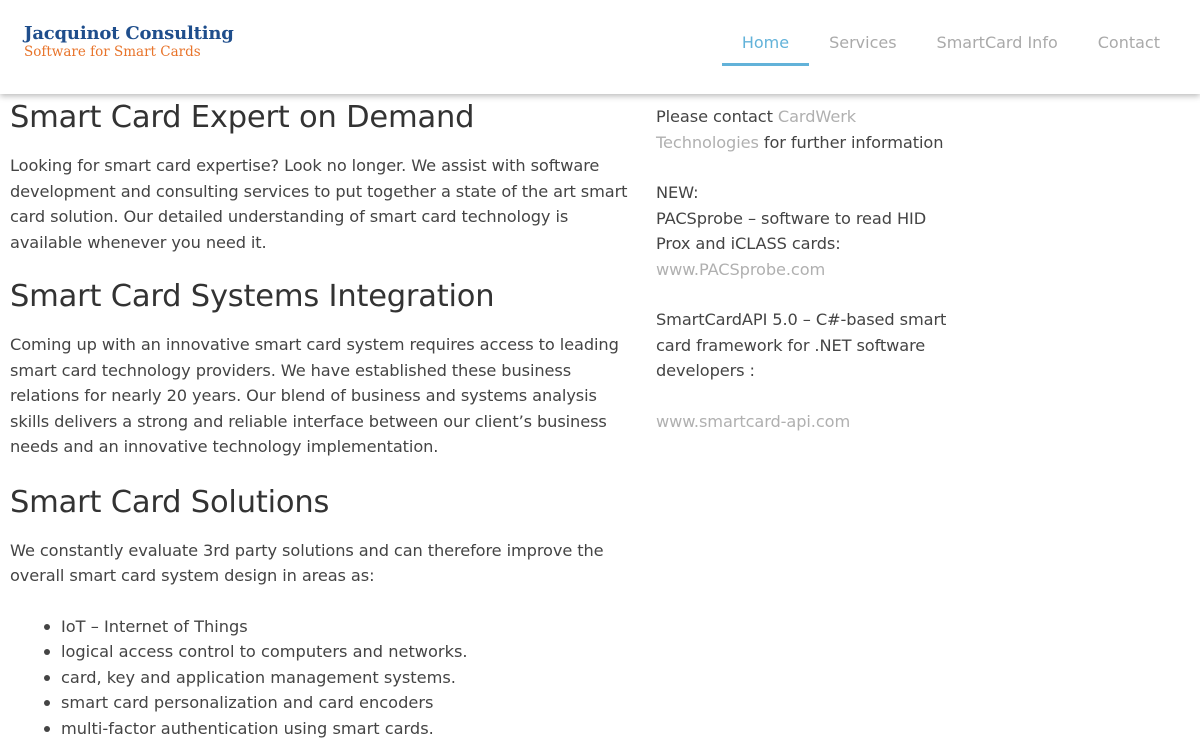  What do you see at coordinates (997, 33) in the screenshot?
I see `nav-smartcard-info: SmartCard Info` at bounding box center [997, 33].